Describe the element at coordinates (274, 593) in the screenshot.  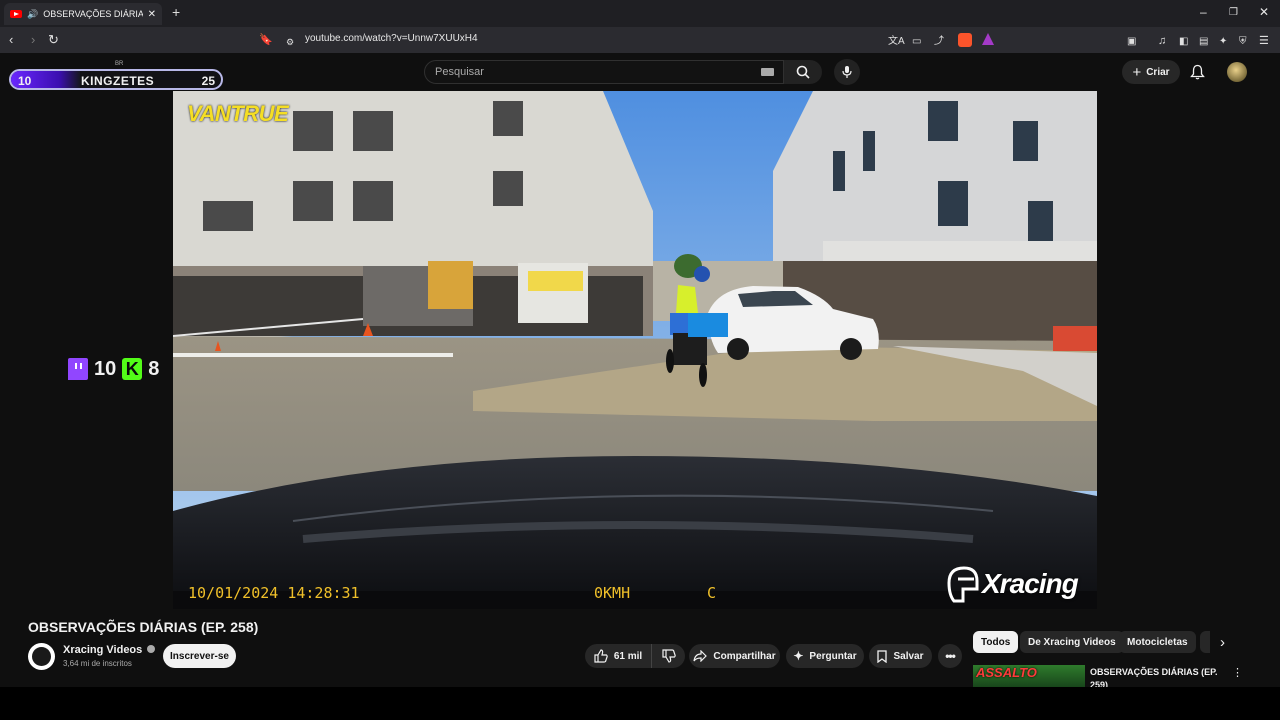
I see `dashcam-timestamp: 10/01/2024 14:28:31` at that location.